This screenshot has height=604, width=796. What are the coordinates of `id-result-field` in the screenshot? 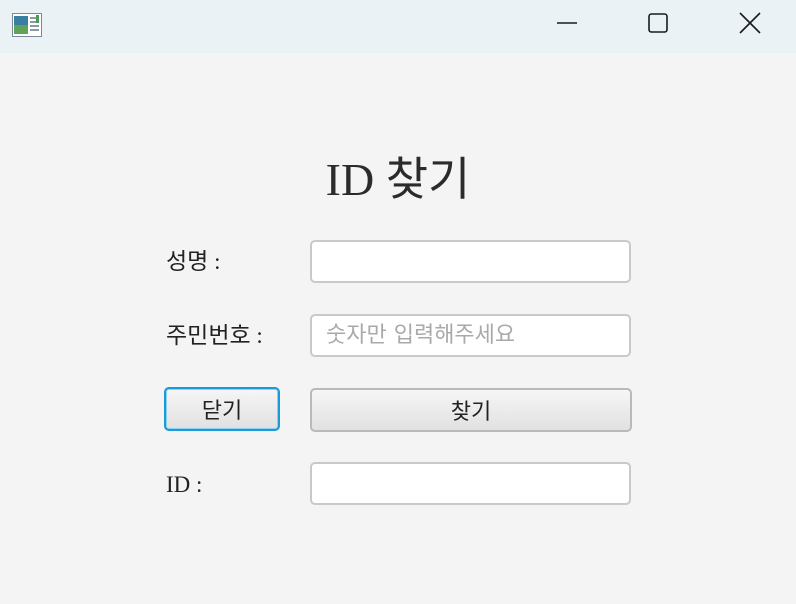 It's located at (470, 483).